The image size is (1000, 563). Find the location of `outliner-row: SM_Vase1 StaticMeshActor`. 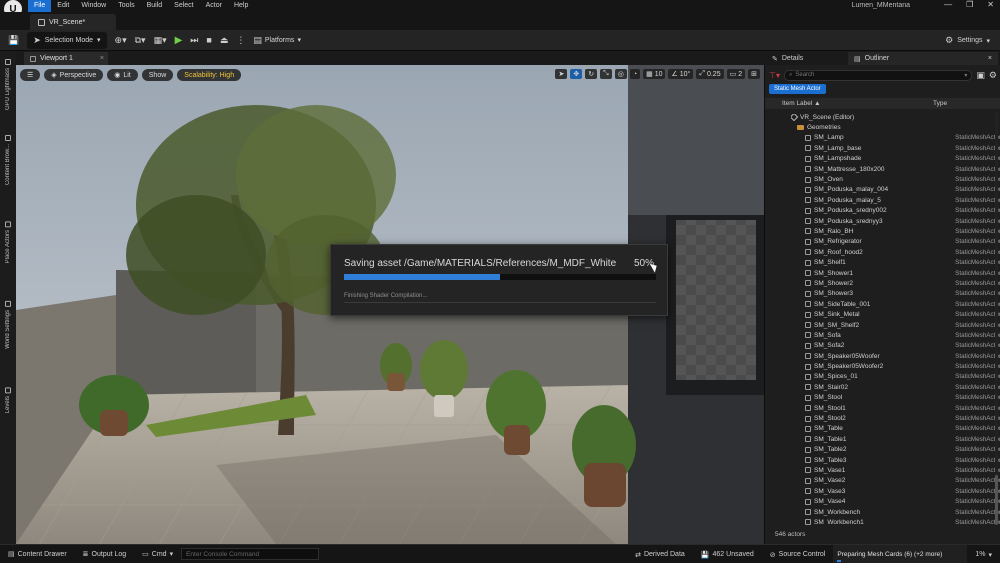

outliner-row: SM_Vase1 StaticMeshActor is located at coordinates (882, 470).